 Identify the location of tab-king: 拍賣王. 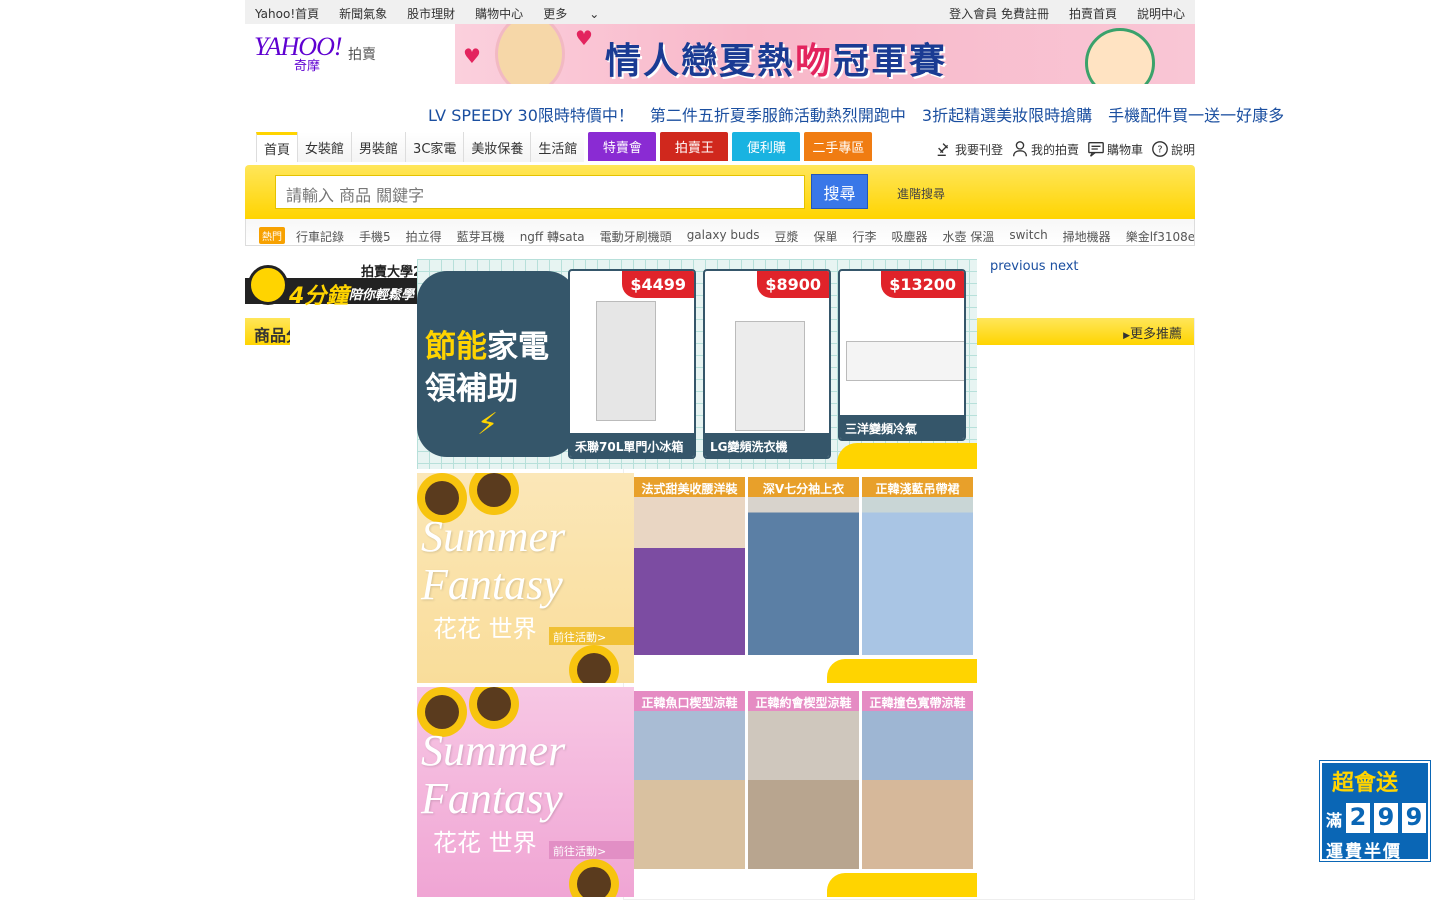
(694, 146).